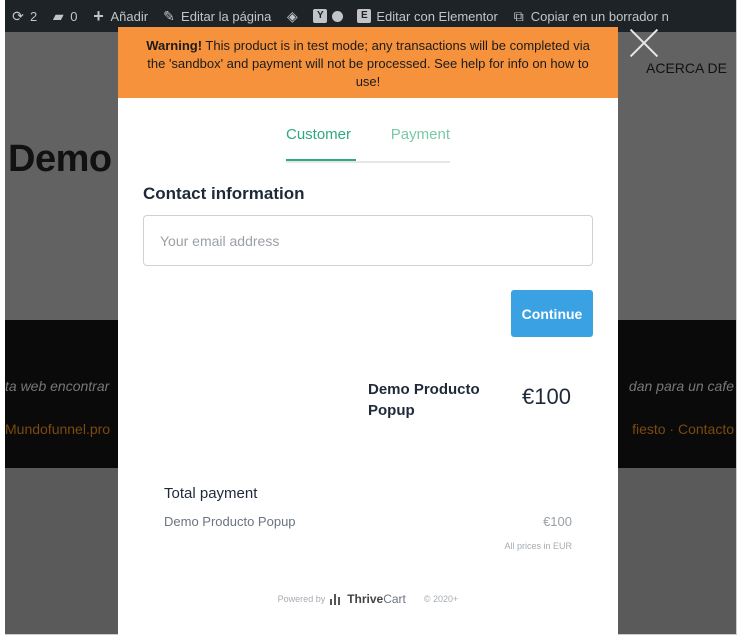  I want to click on checkout-tabs: Customer Payment, so click(368, 144).